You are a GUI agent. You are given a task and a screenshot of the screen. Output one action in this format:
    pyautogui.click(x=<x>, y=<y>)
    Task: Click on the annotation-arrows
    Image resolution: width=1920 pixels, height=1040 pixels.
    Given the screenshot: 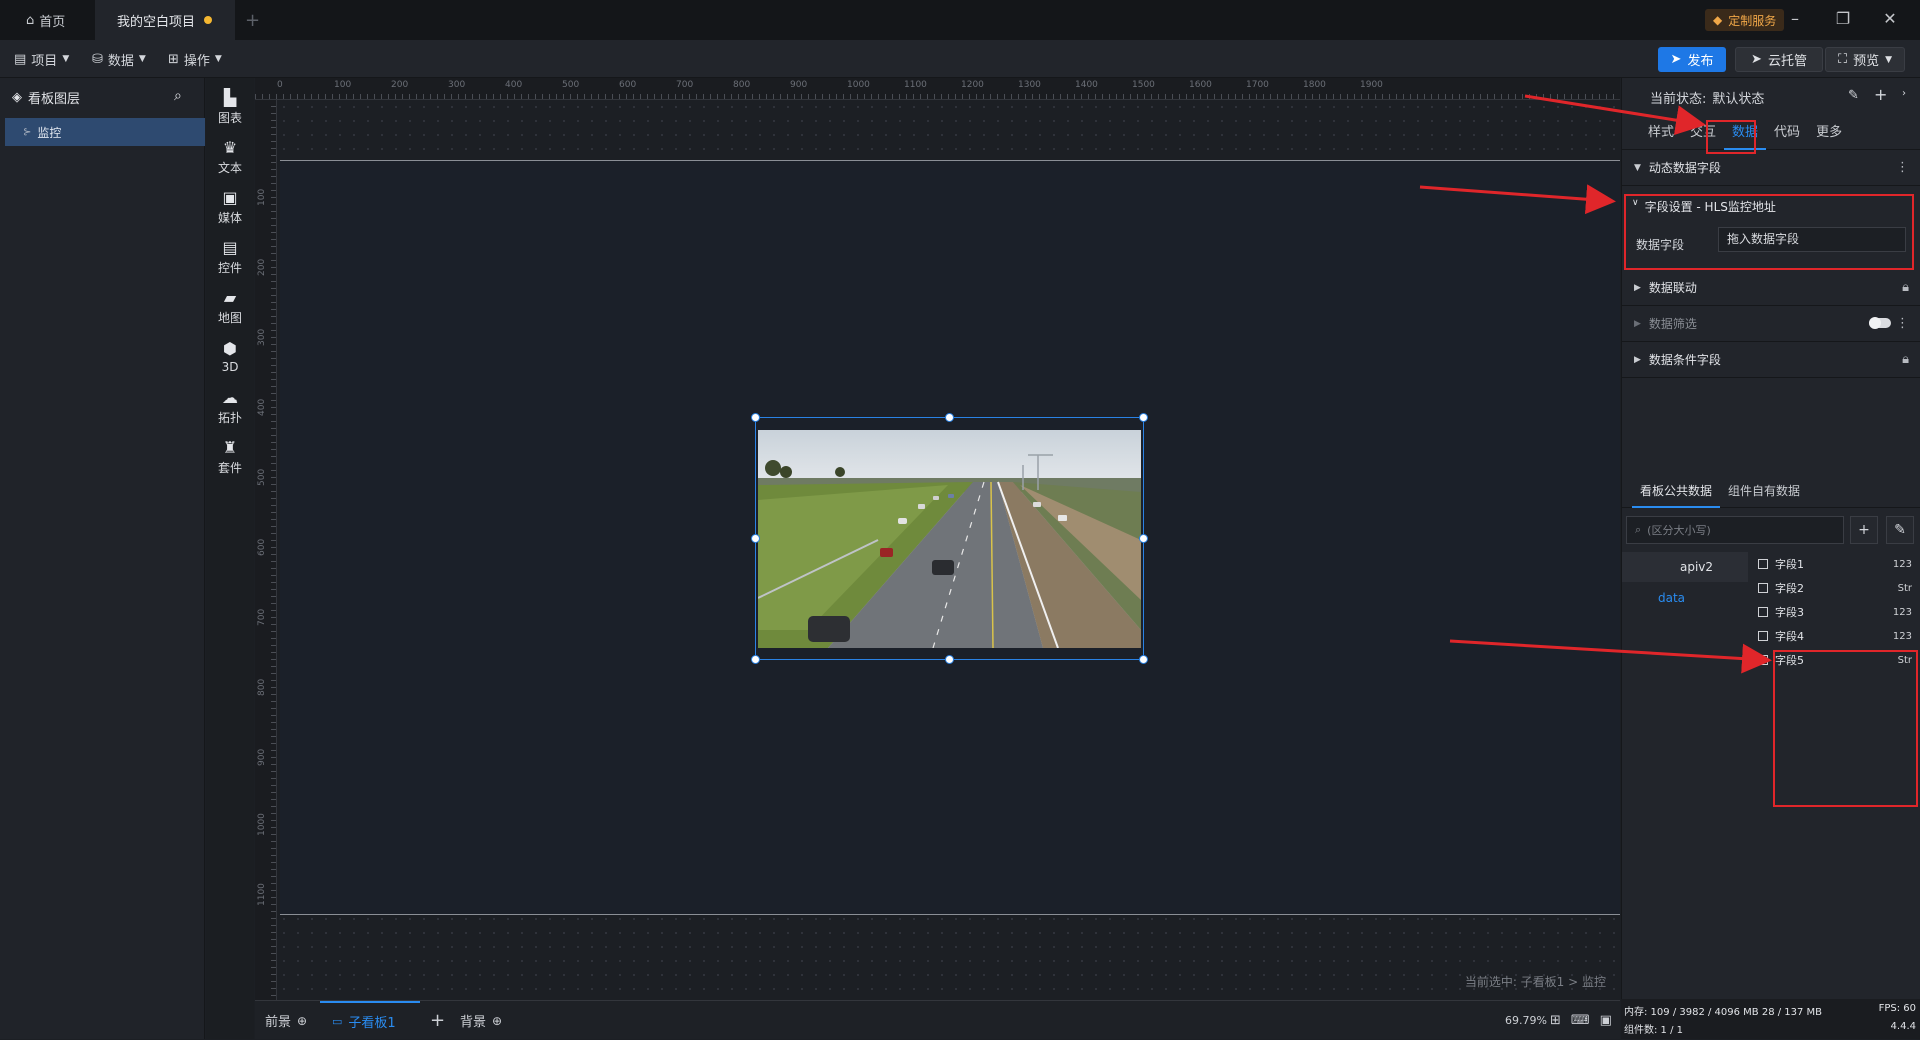 What is the action you would take?
    pyautogui.click(x=1595, y=384)
    